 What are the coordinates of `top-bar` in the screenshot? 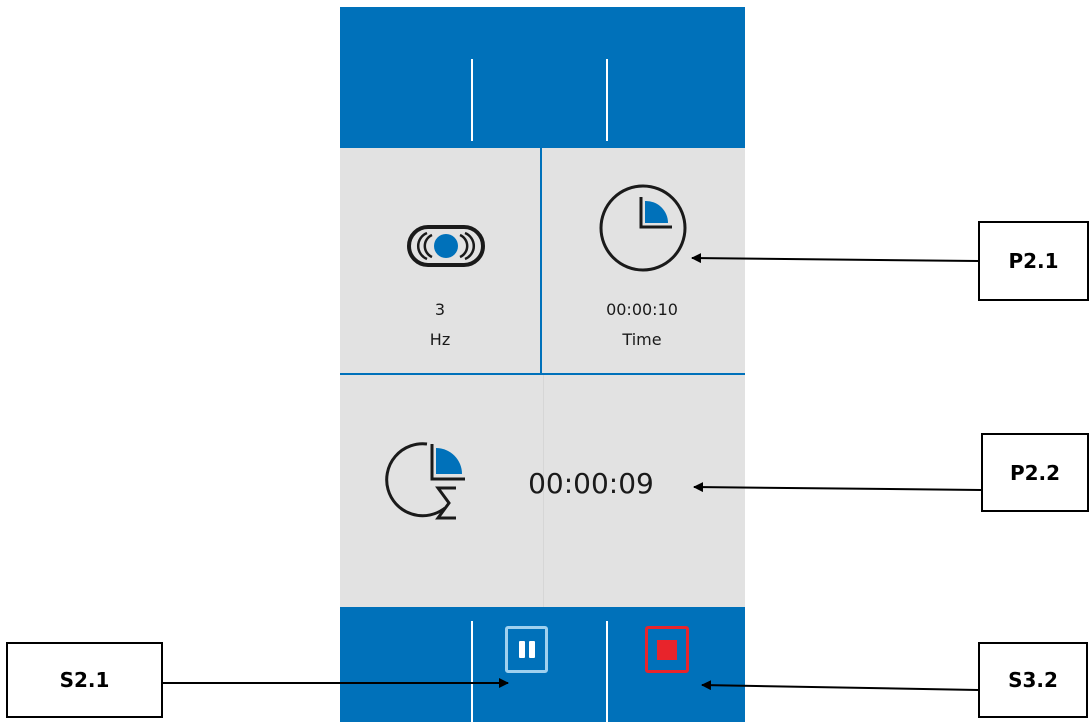 It's located at (542, 77).